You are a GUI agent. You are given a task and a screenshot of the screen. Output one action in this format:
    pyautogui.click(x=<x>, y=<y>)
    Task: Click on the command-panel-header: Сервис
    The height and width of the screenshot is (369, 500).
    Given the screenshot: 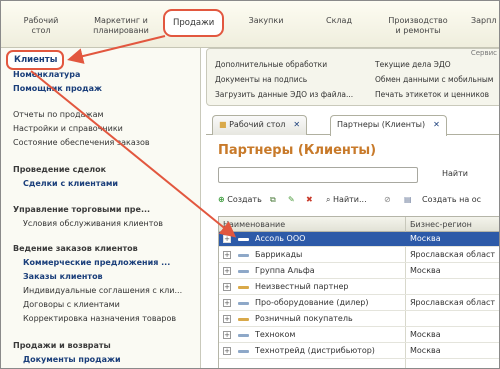 What is the action you would take?
    pyautogui.click(x=483, y=53)
    